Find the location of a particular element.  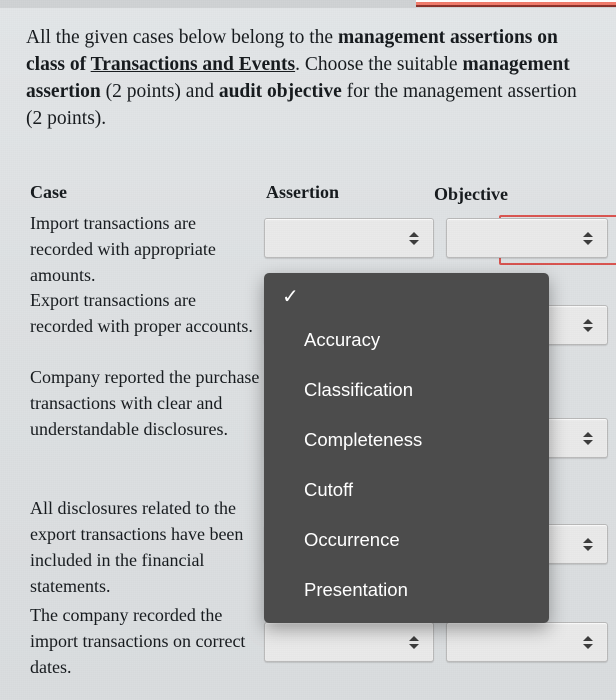

dropdown-option-label: Accuracy is located at coordinates (342, 339).